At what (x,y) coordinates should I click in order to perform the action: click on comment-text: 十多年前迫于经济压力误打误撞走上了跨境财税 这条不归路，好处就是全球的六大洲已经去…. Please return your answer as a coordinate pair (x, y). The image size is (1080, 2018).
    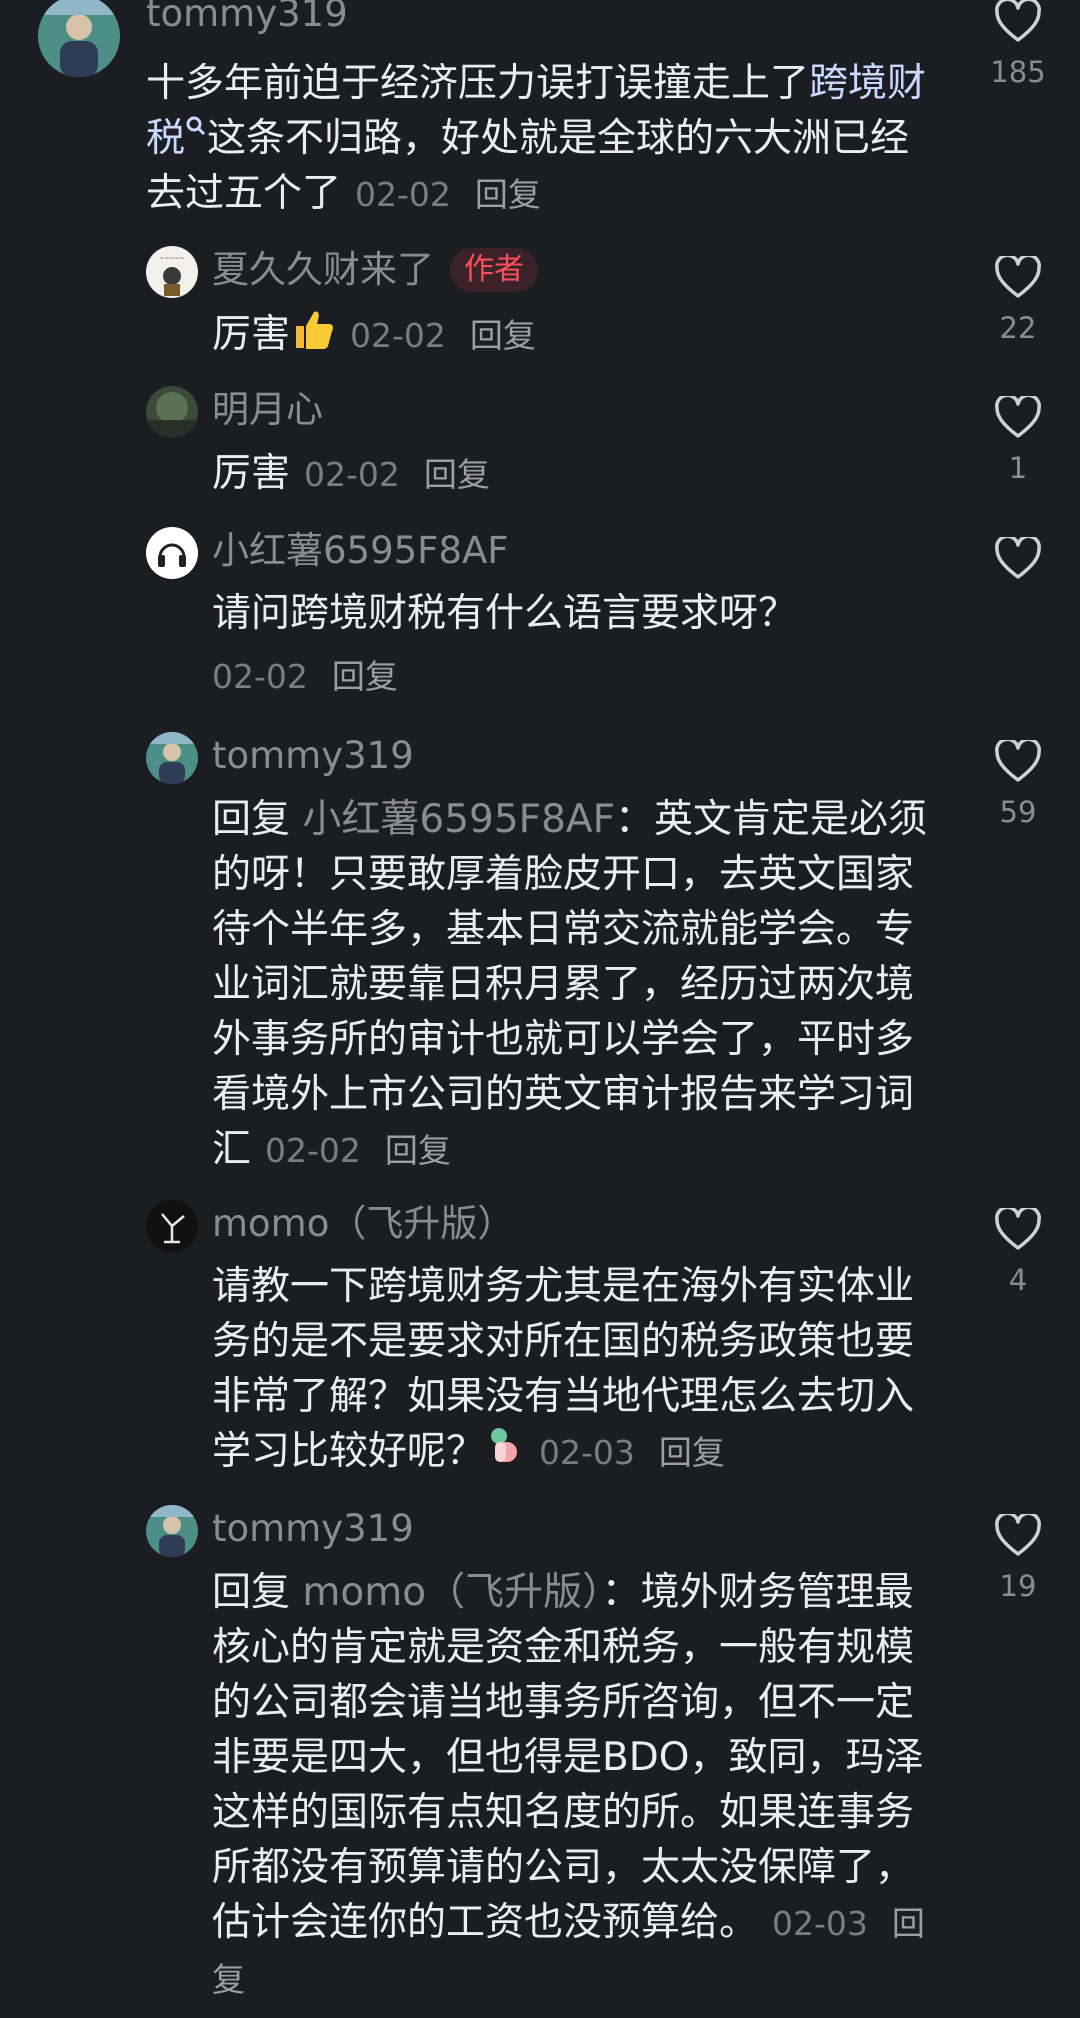
    Looking at the image, I should click on (546, 139).